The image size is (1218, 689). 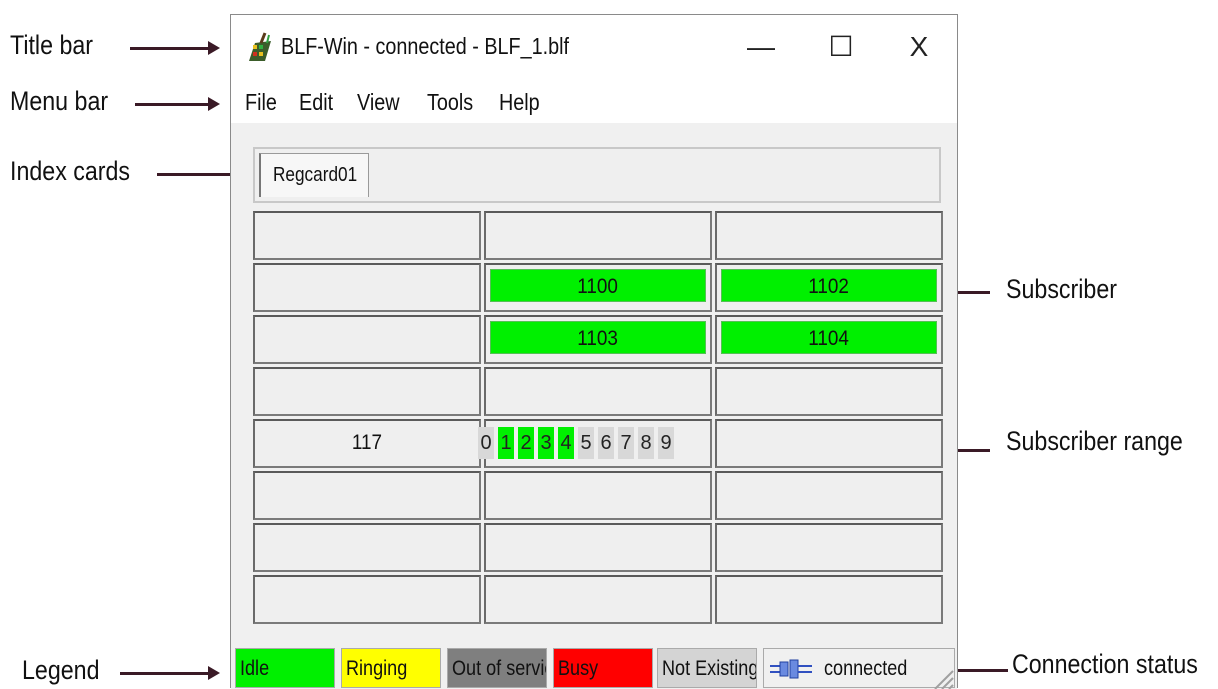 I want to click on minimize-button: —, so click(x=761, y=47).